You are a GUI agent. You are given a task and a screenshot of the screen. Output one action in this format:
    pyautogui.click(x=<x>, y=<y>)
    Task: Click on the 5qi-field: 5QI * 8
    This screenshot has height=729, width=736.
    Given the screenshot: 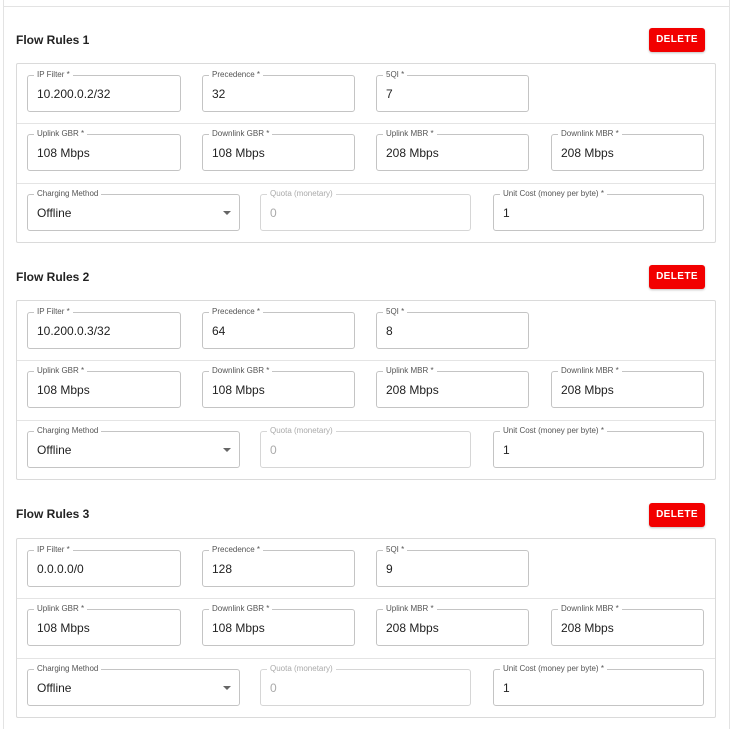 What is the action you would take?
    pyautogui.click(x=452, y=328)
    